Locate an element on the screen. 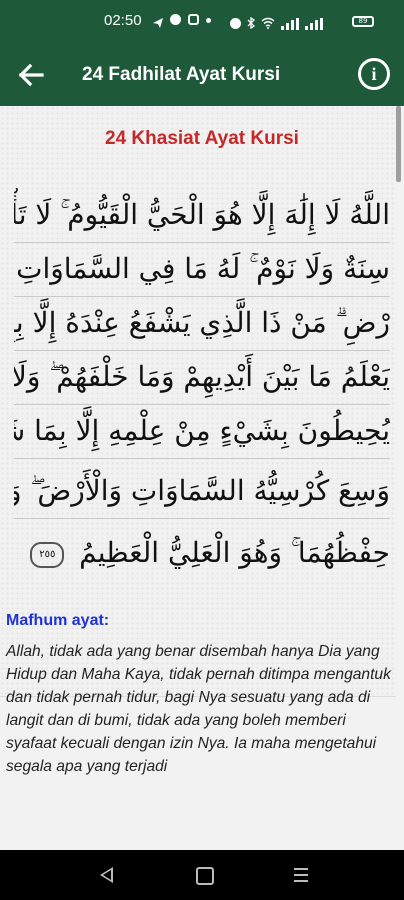 The height and width of the screenshot is (900, 404). bluetooth-icon is located at coordinates (251, 23).